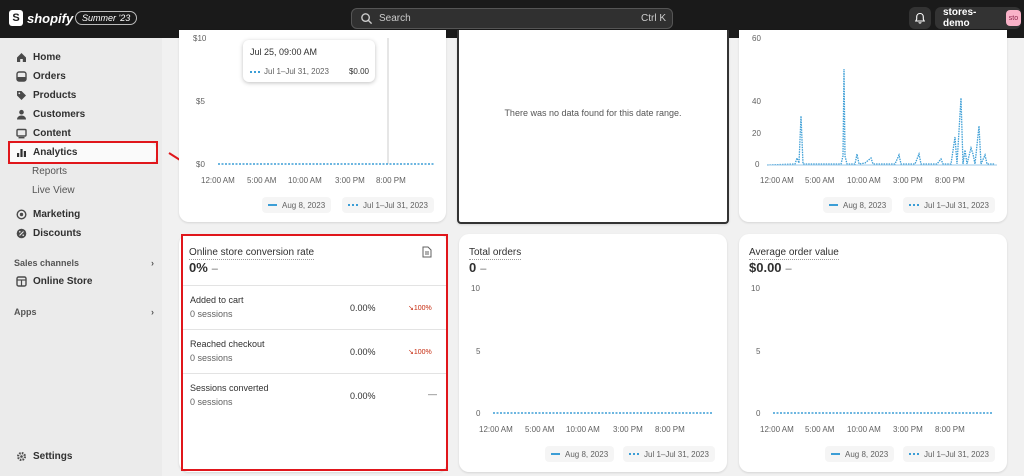  I want to click on tooltip-title: Jul 25, 09:00 AM, so click(284, 52).